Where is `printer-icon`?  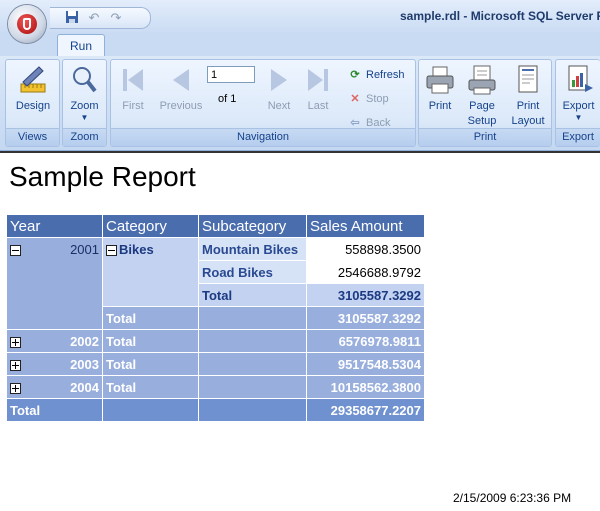 printer-icon is located at coordinates (440, 80).